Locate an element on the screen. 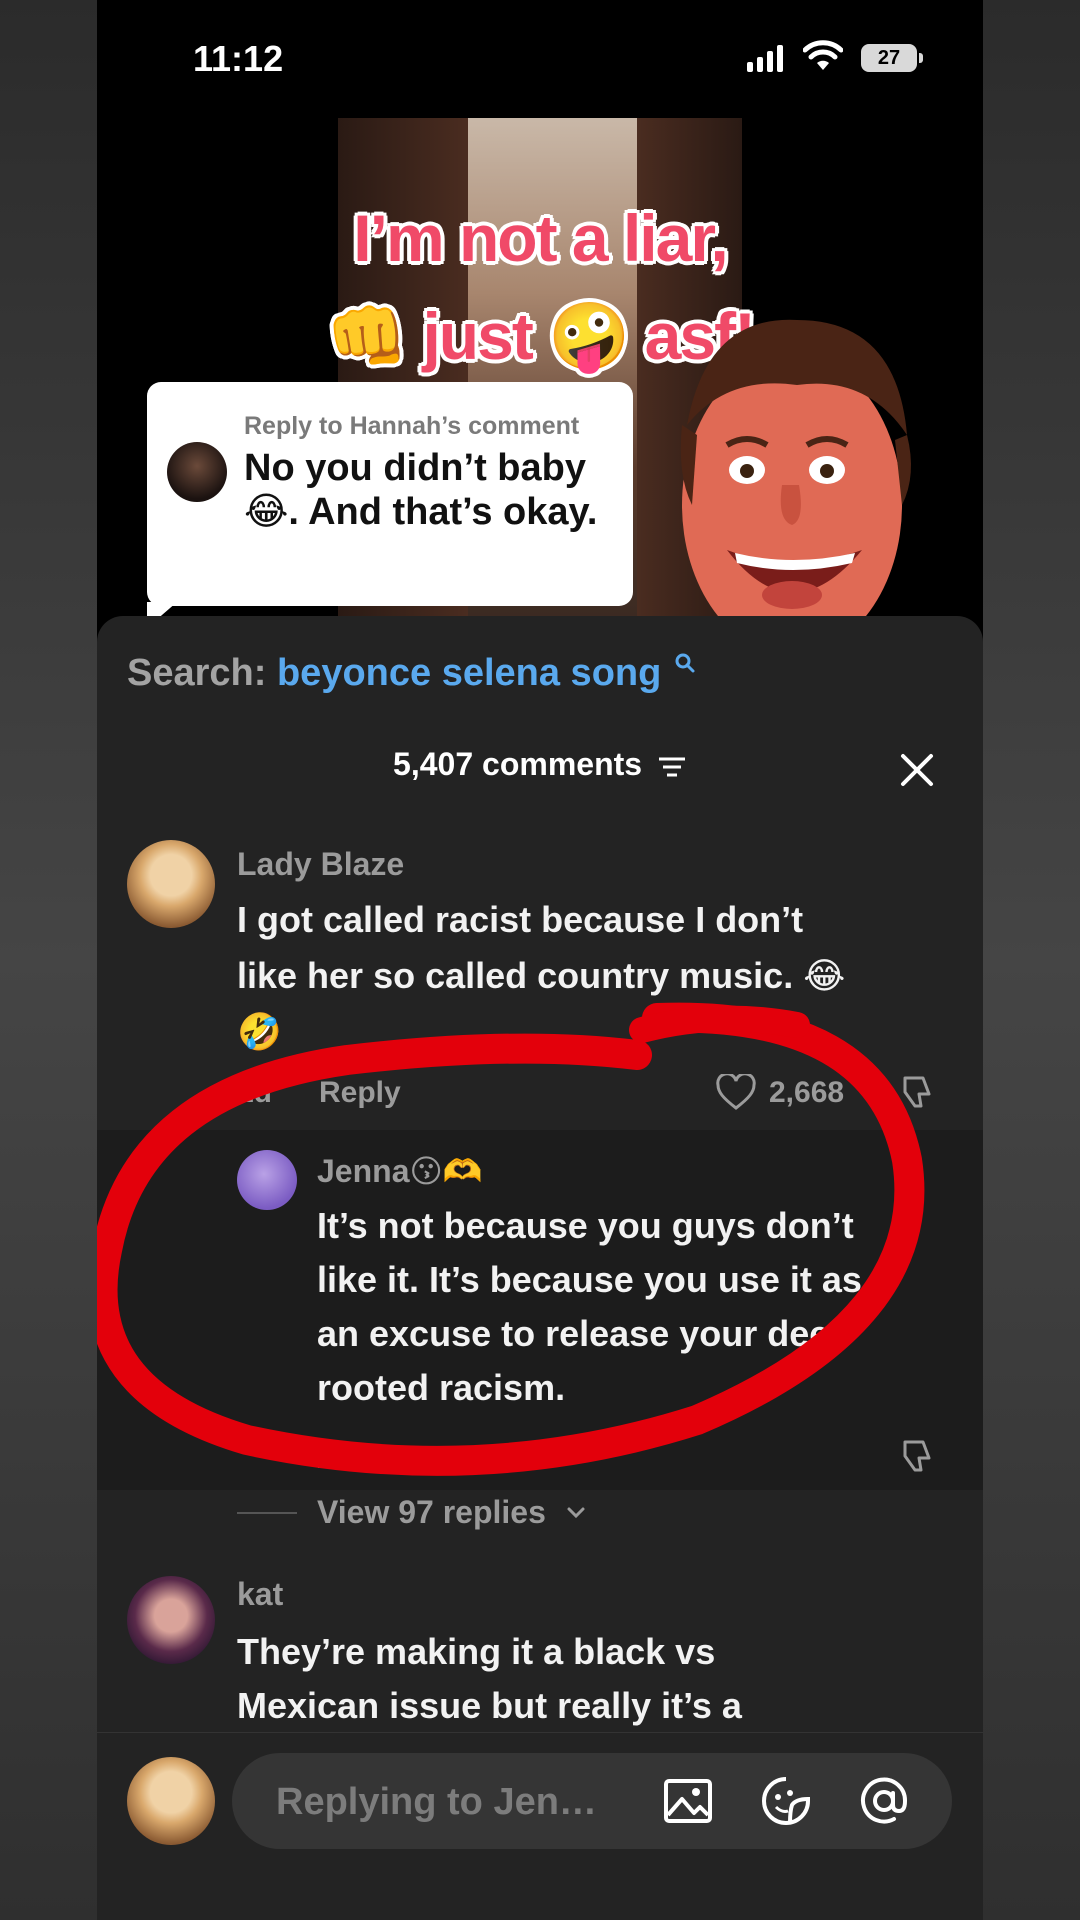 This screenshot has width=1080, height=1920. filter-icon is located at coordinates (672, 767).